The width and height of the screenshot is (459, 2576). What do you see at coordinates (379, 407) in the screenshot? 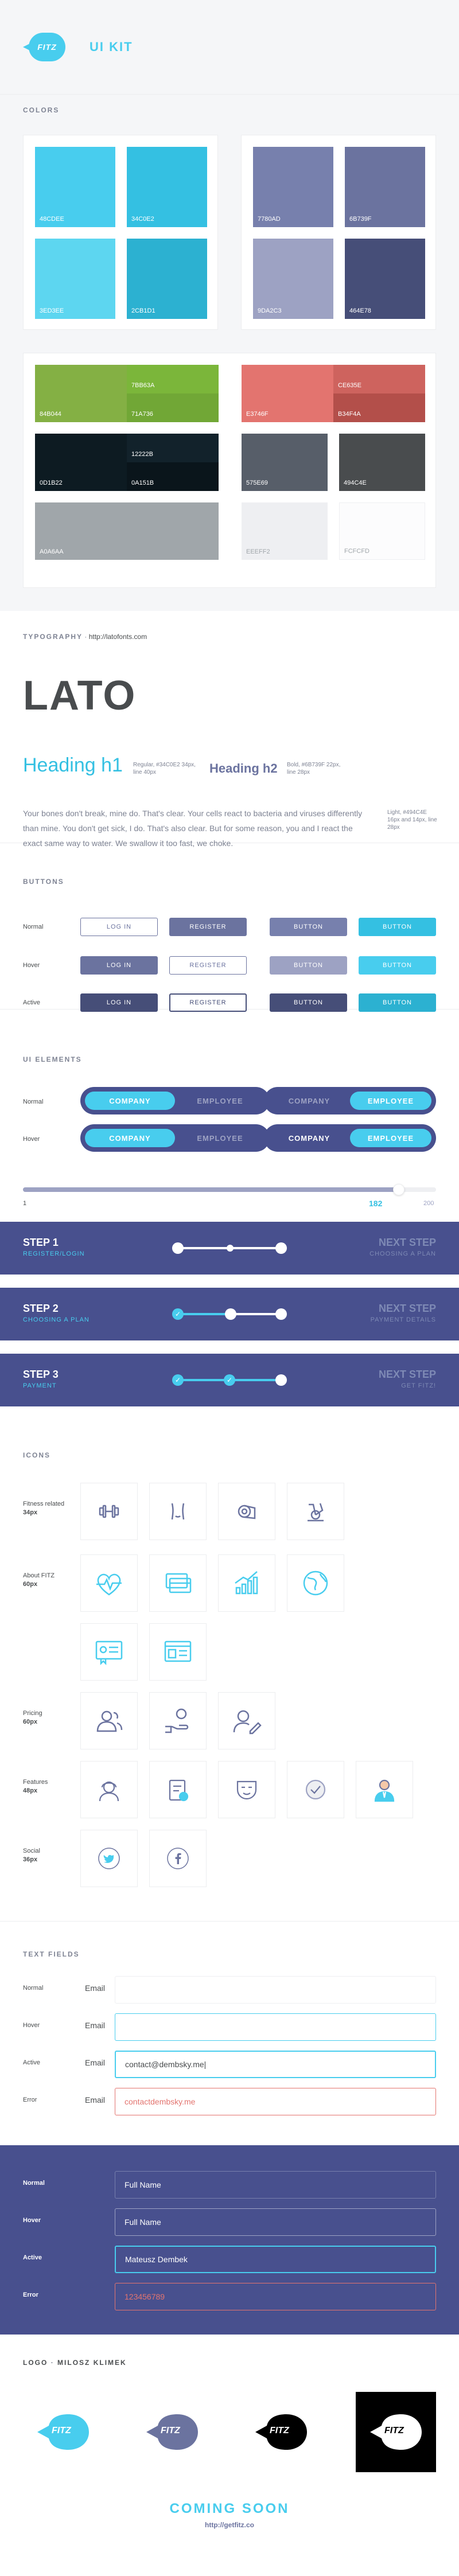
I see `swatch-b34f4a: B34F4A` at bounding box center [379, 407].